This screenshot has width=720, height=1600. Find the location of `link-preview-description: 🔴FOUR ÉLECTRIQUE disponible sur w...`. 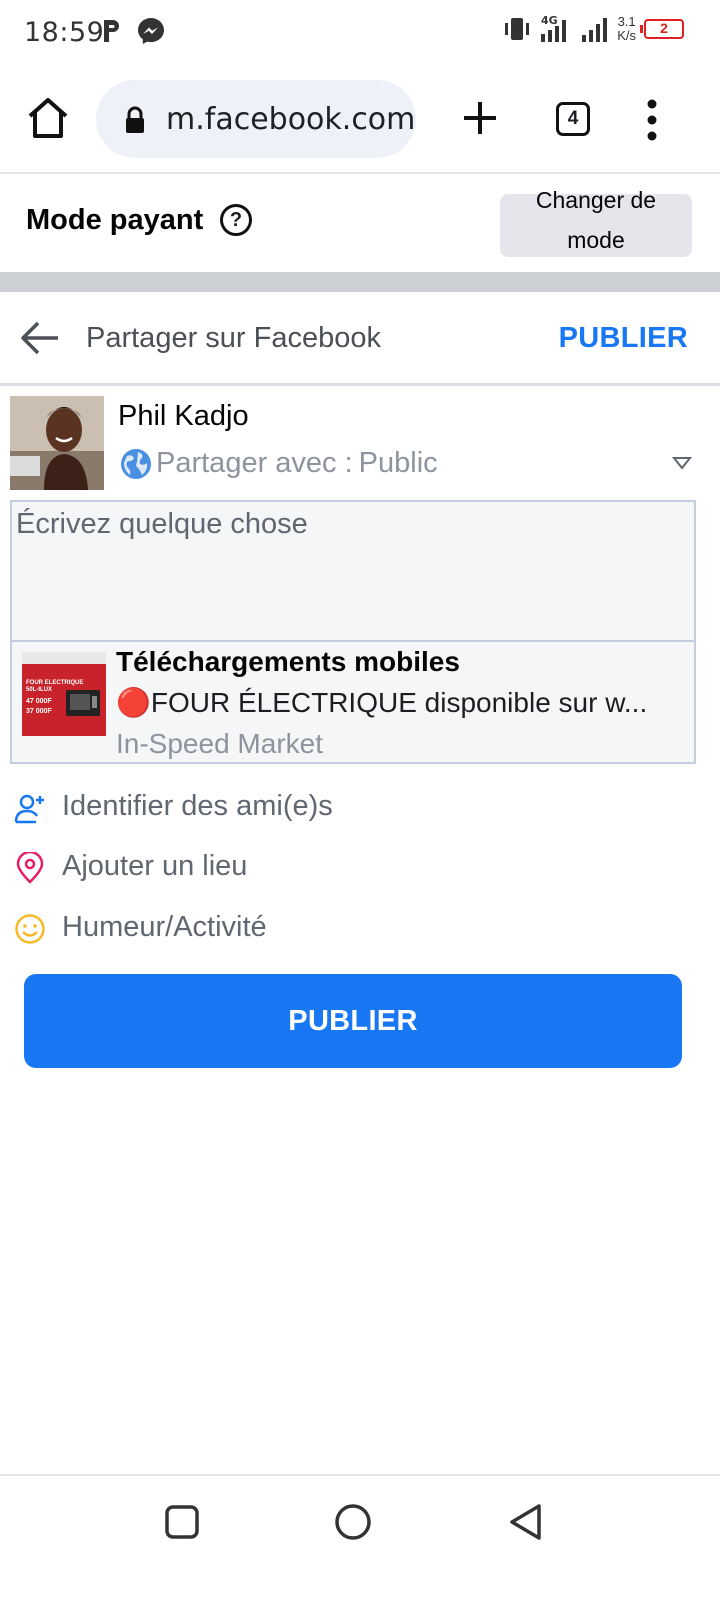

link-preview-description: 🔴FOUR ÉLECTRIQUE disponible sur w... is located at coordinates (382, 702).